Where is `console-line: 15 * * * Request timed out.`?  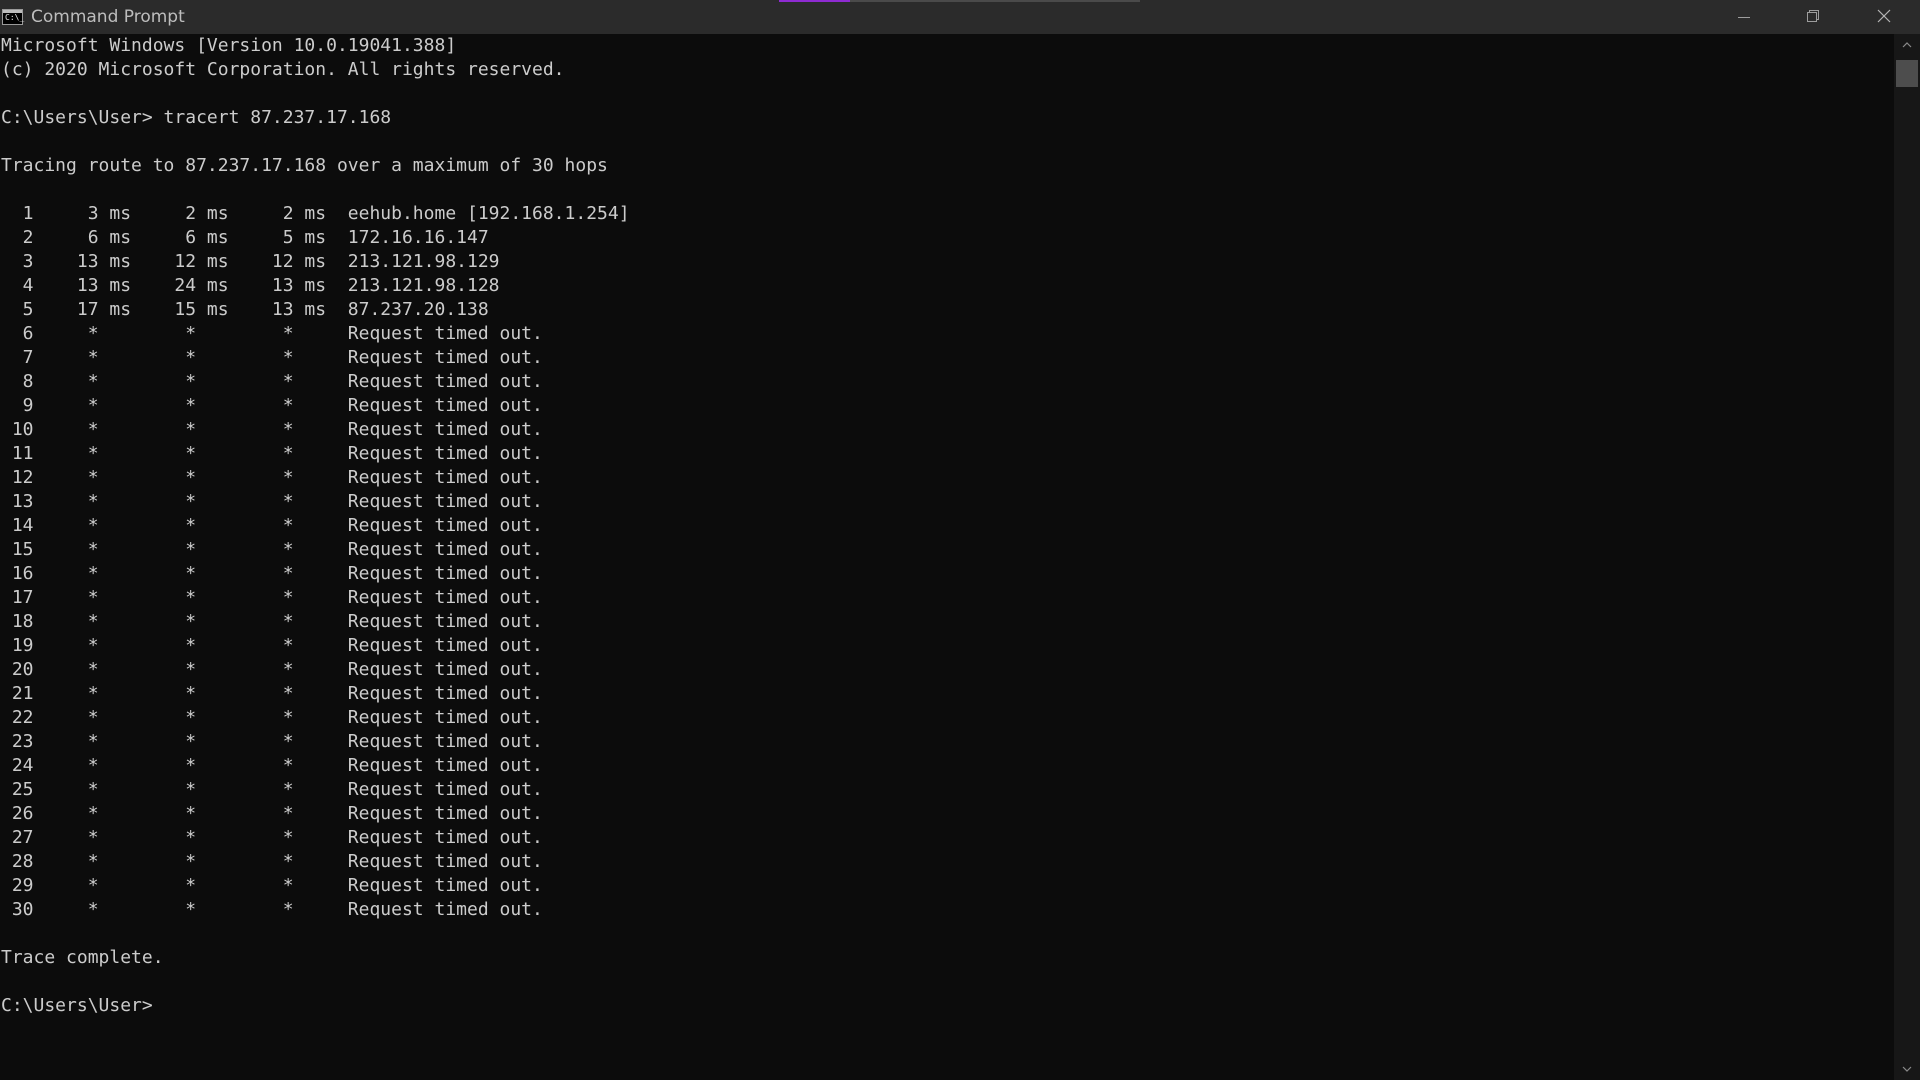
console-line: 15 * * * Request timed out. is located at coordinates (272, 549).